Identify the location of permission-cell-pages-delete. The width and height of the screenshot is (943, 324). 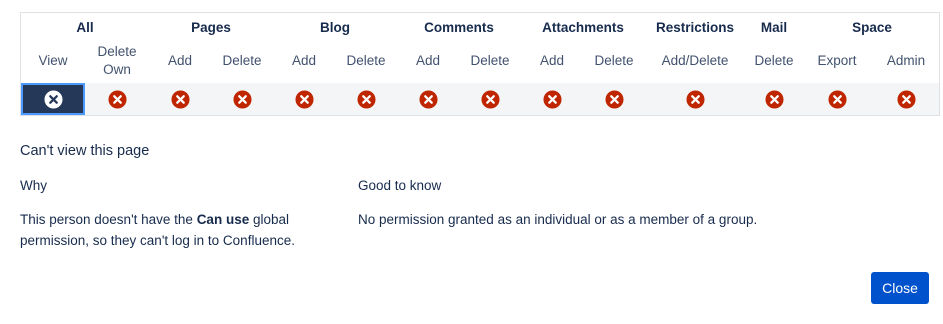
(242, 99).